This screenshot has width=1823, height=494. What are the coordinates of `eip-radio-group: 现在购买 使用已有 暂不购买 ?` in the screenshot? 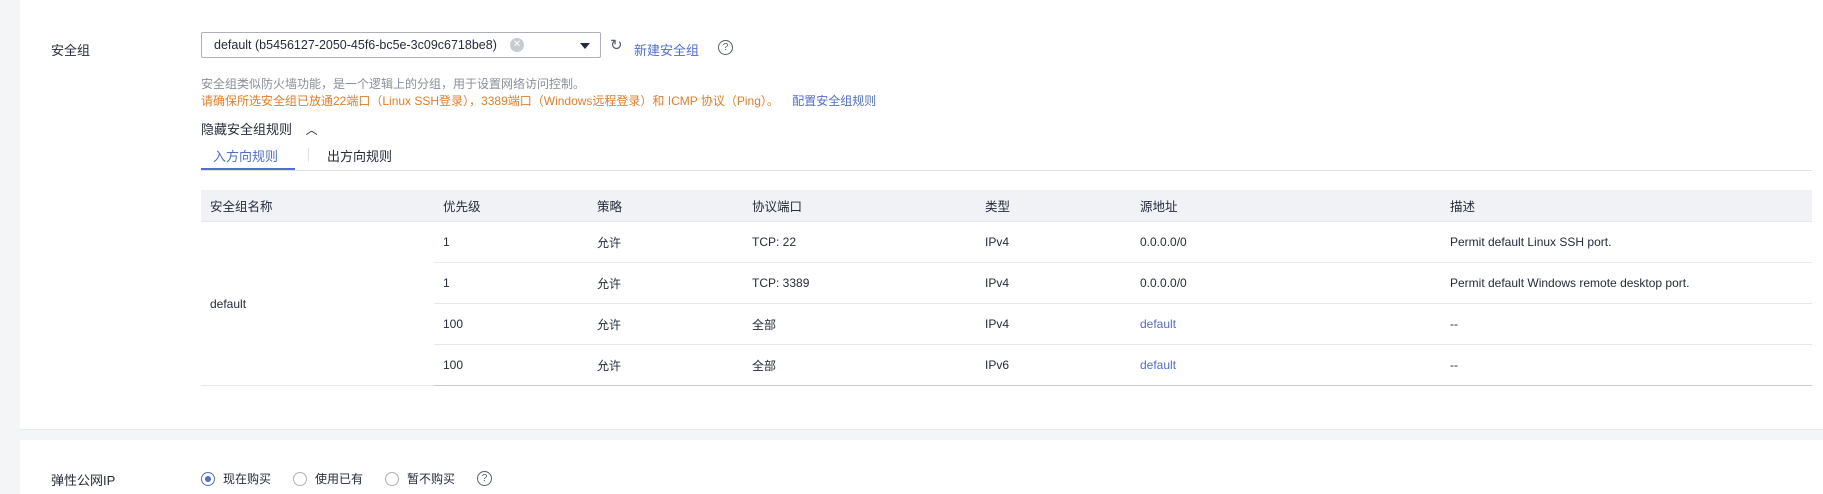 It's located at (347, 478).